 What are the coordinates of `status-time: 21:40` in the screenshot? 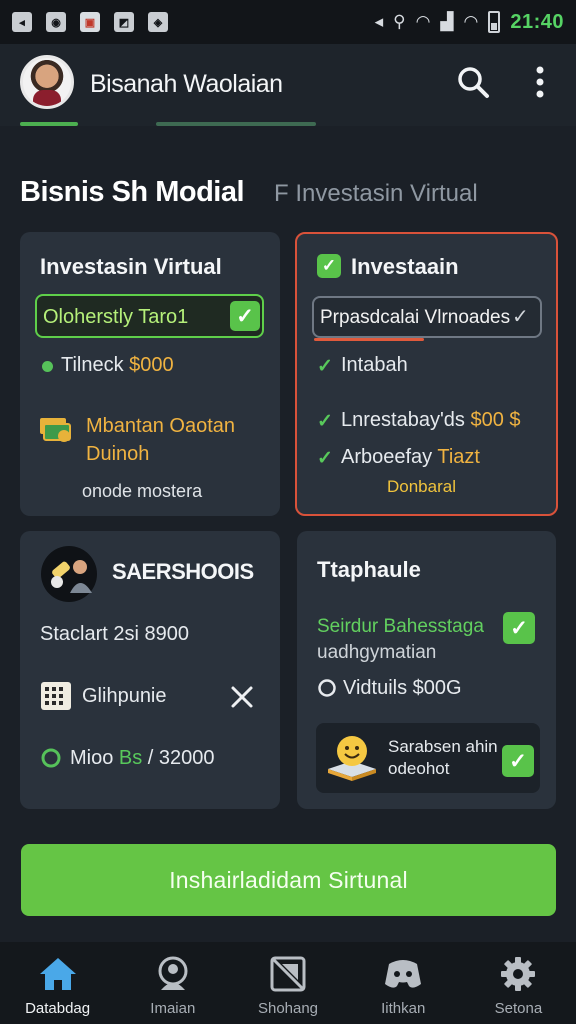 It's located at (537, 21).